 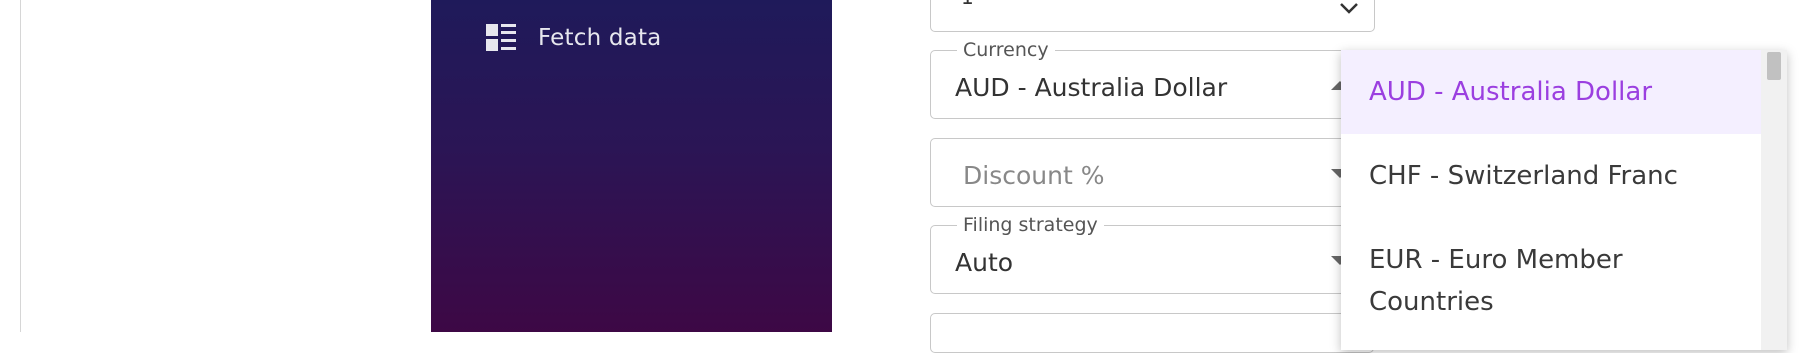 I want to click on currency-option-eur: EUR - Euro Member Countries, so click(x=1551, y=284).